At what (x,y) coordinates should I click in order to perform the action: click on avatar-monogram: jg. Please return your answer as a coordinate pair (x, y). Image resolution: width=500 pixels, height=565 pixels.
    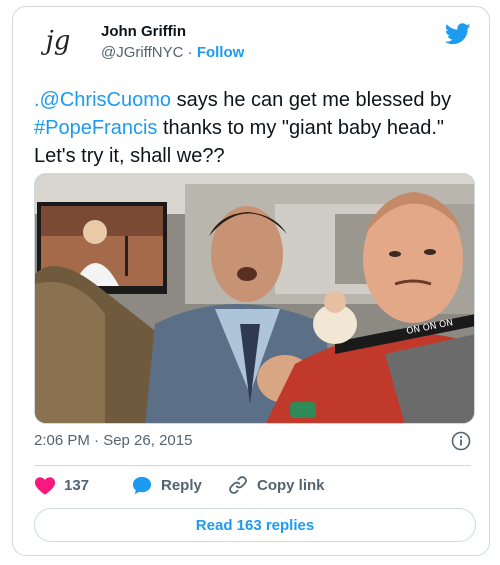
    Looking at the image, I should click on (56, 41).